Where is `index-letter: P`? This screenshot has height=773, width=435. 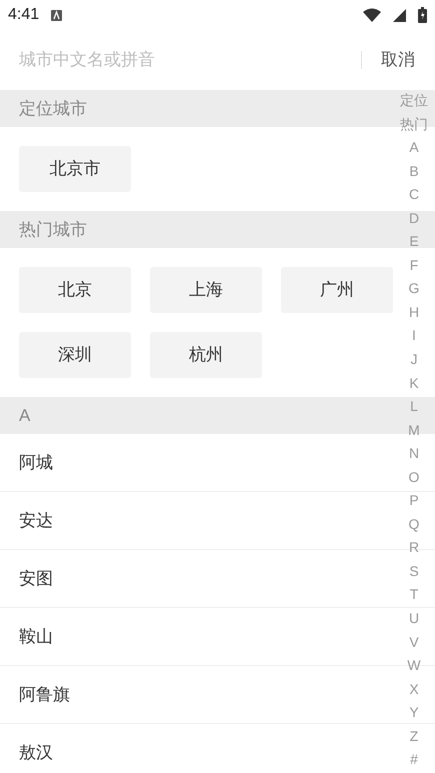
index-letter: P is located at coordinates (414, 501).